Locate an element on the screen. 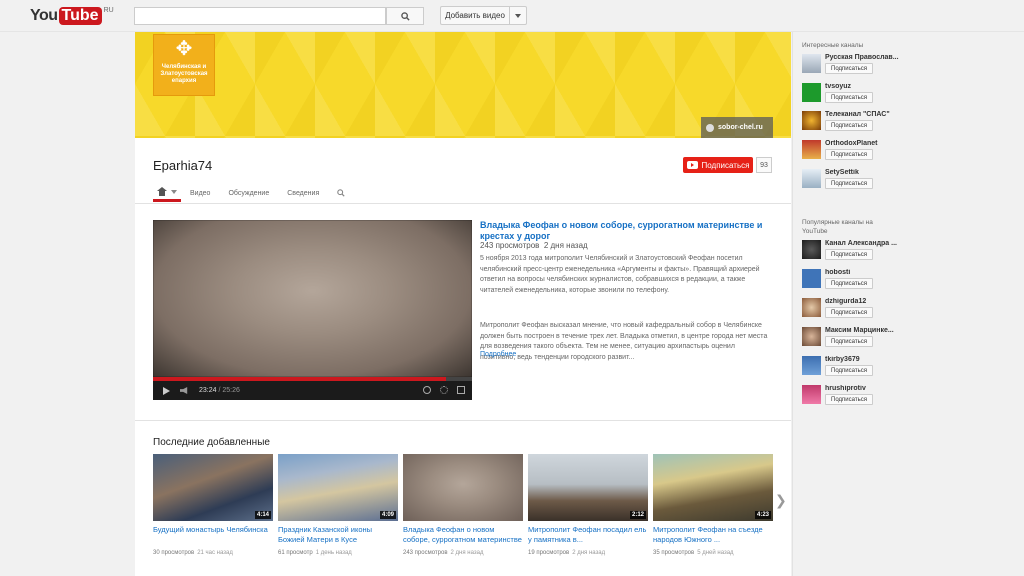  channel-name: OrthodoxPlanet is located at coordinates (867, 143).